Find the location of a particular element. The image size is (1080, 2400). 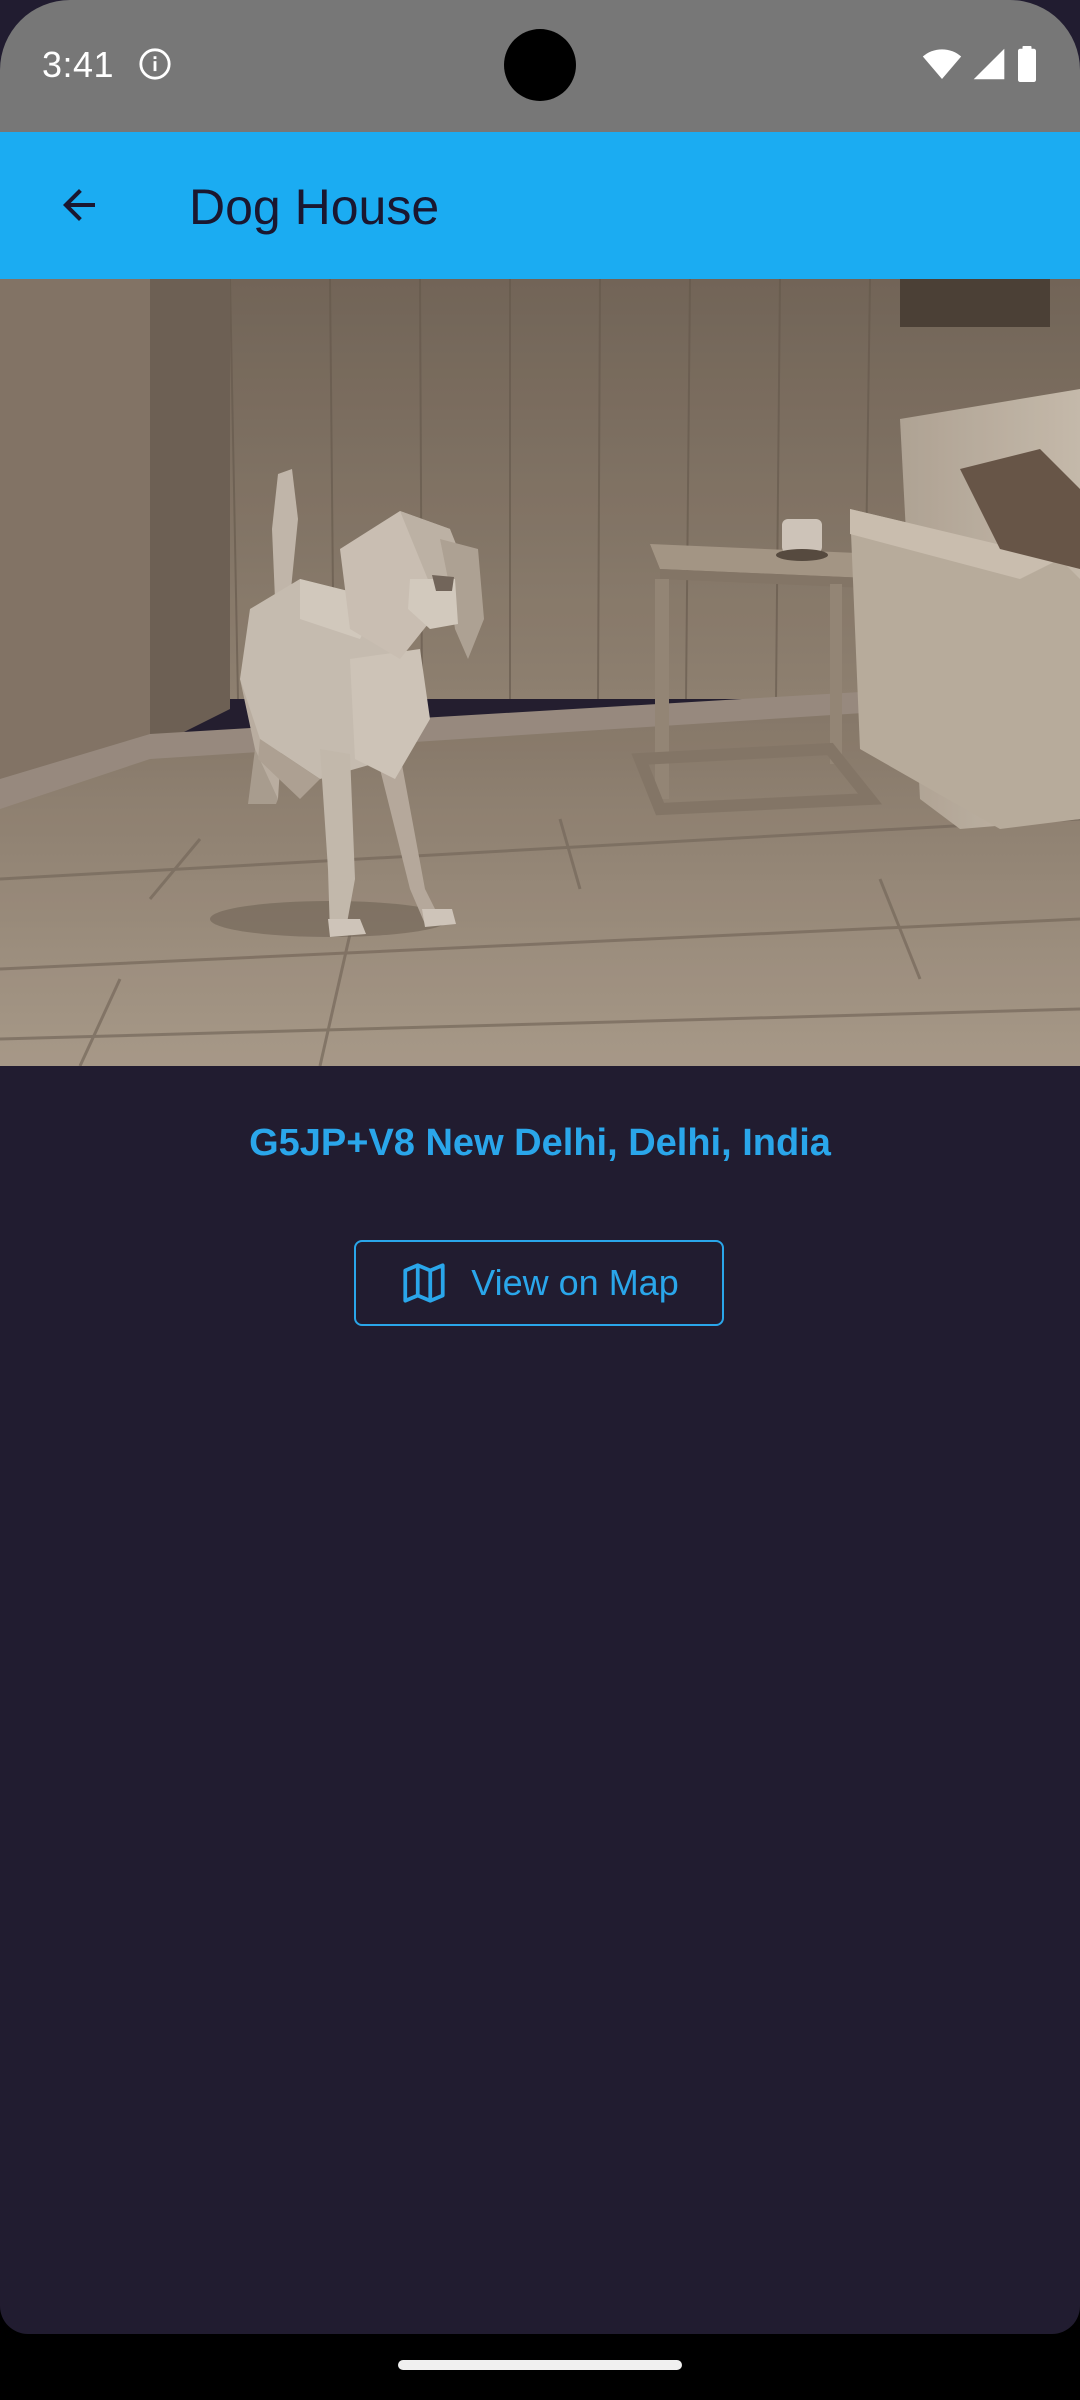

status-bar: 3:41 is located at coordinates (540, 66).